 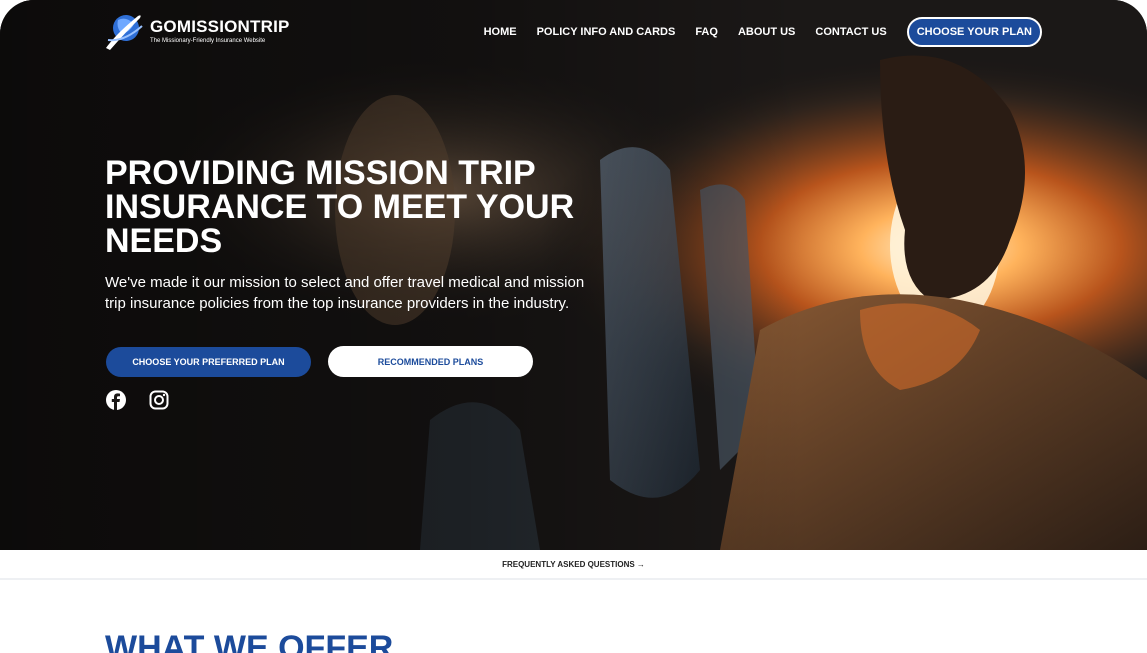 What do you see at coordinates (706, 32) in the screenshot?
I see `nav-faq: FAQ` at bounding box center [706, 32].